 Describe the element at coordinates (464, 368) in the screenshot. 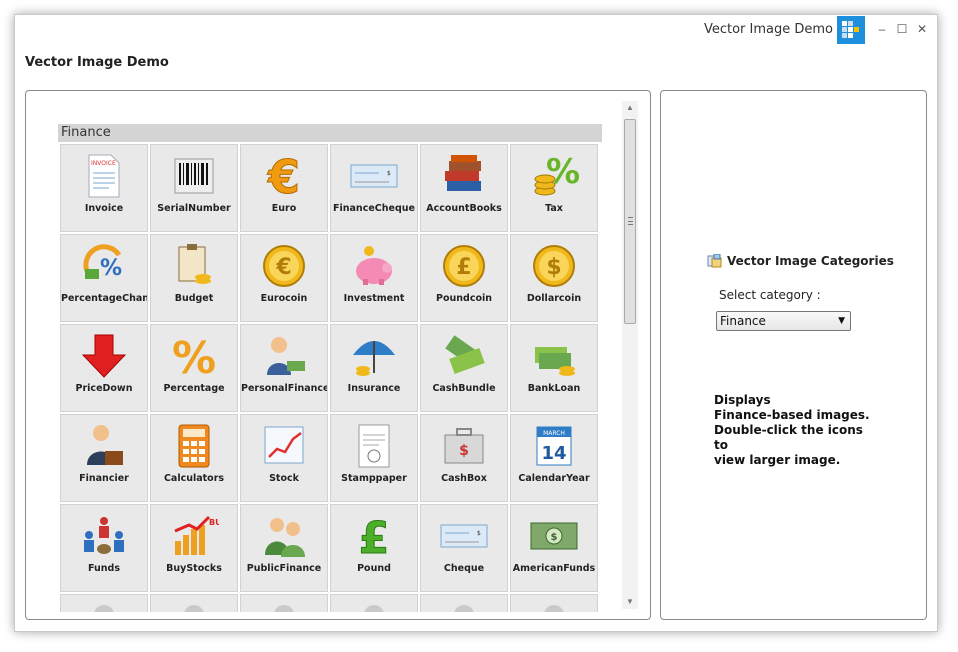

I see `image-tile: CashBundle` at that location.